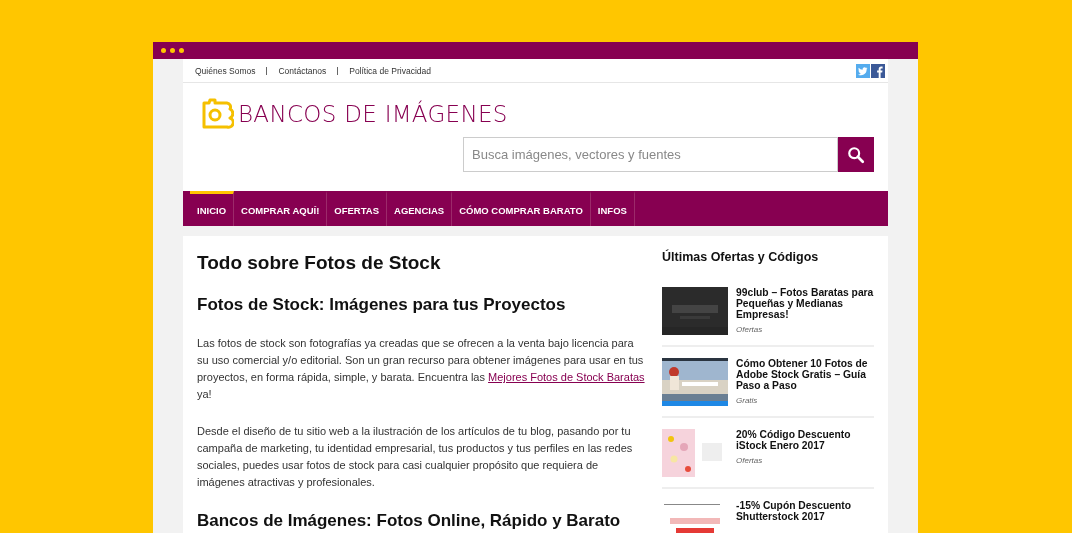 Image resolution: width=1072 pixels, height=533 pixels. What do you see at coordinates (741, 257) in the screenshot?
I see `sidebar-title: Últimas Ofertas y Códigos` at bounding box center [741, 257].